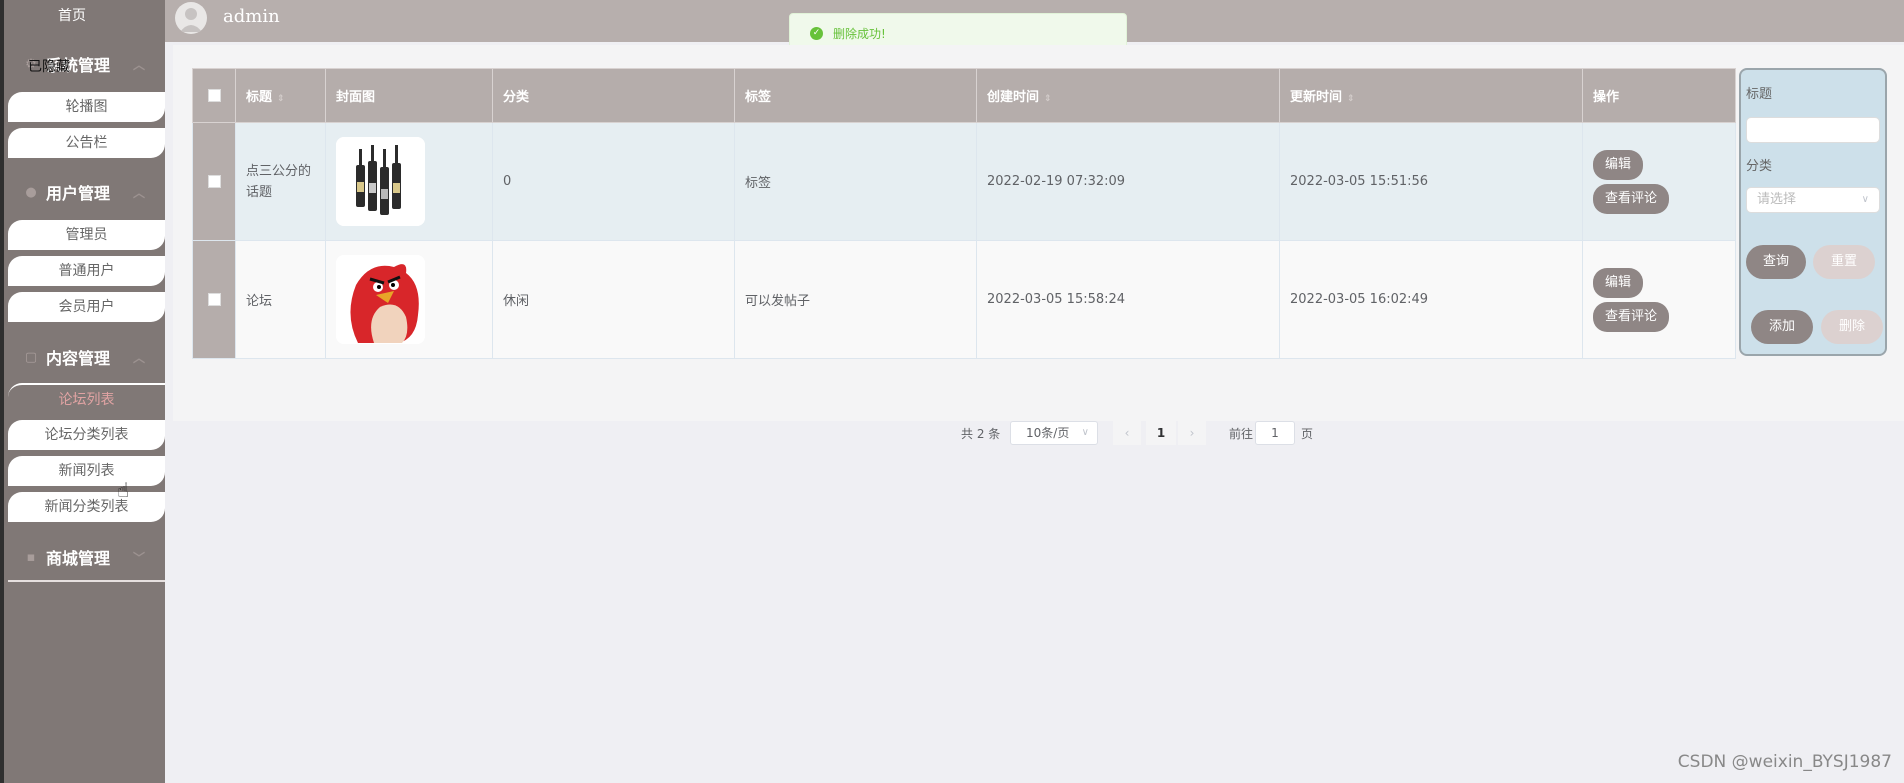 The image size is (1904, 783). What do you see at coordinates (613, 181) in the screenshot?
I see `cell-category: 0` at bounding box center [613, 181].